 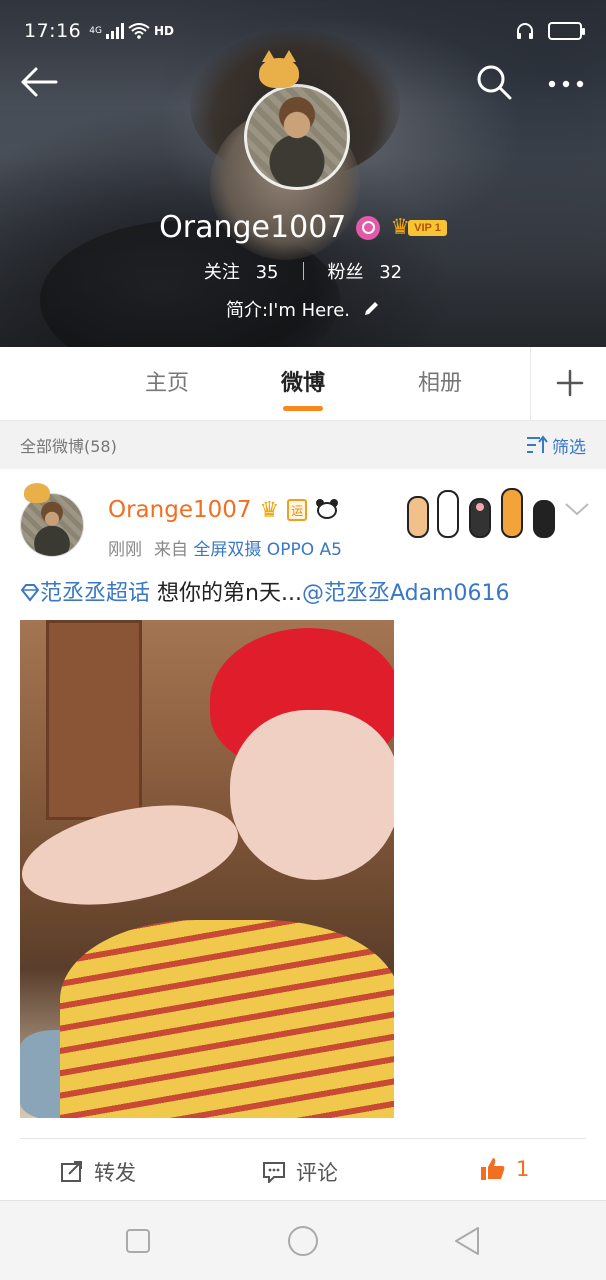 I want to click on post-source: 全屏双摄 OPPO A5, so click(x=267, y=550).